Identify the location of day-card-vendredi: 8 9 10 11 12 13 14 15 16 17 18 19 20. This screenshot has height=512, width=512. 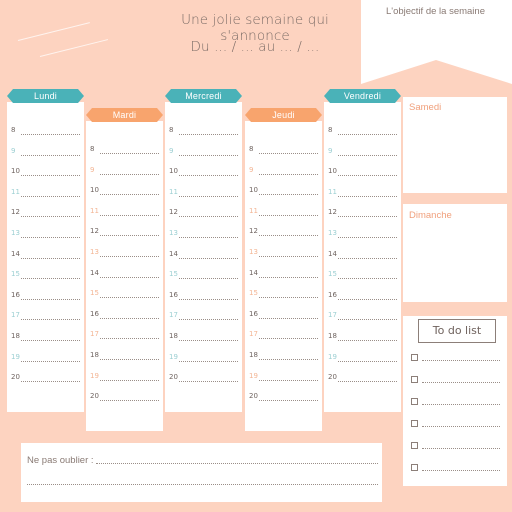
(362, 257).